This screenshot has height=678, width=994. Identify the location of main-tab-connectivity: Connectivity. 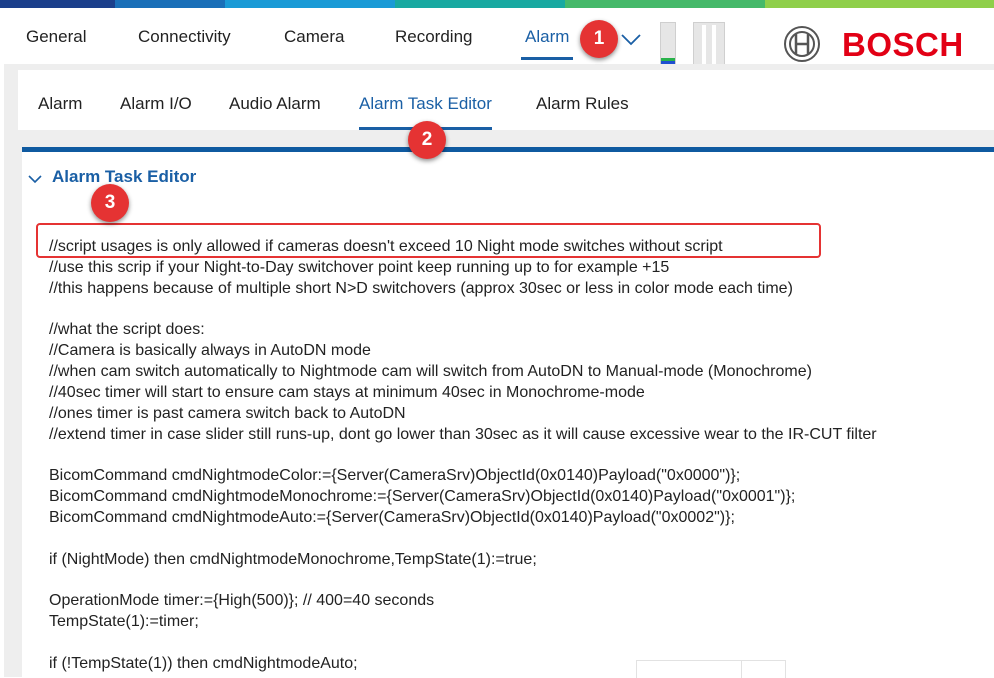
(184, 36).